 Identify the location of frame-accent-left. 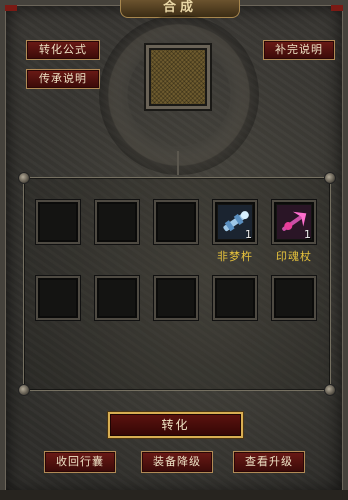
(11, 8).